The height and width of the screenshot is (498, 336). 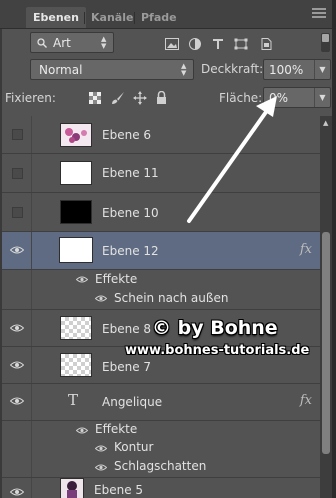 What do you see at coordinates (56, 17) in the screenshot?
I see `tab-layers: Ebenen` at bounding box center [56, 17].